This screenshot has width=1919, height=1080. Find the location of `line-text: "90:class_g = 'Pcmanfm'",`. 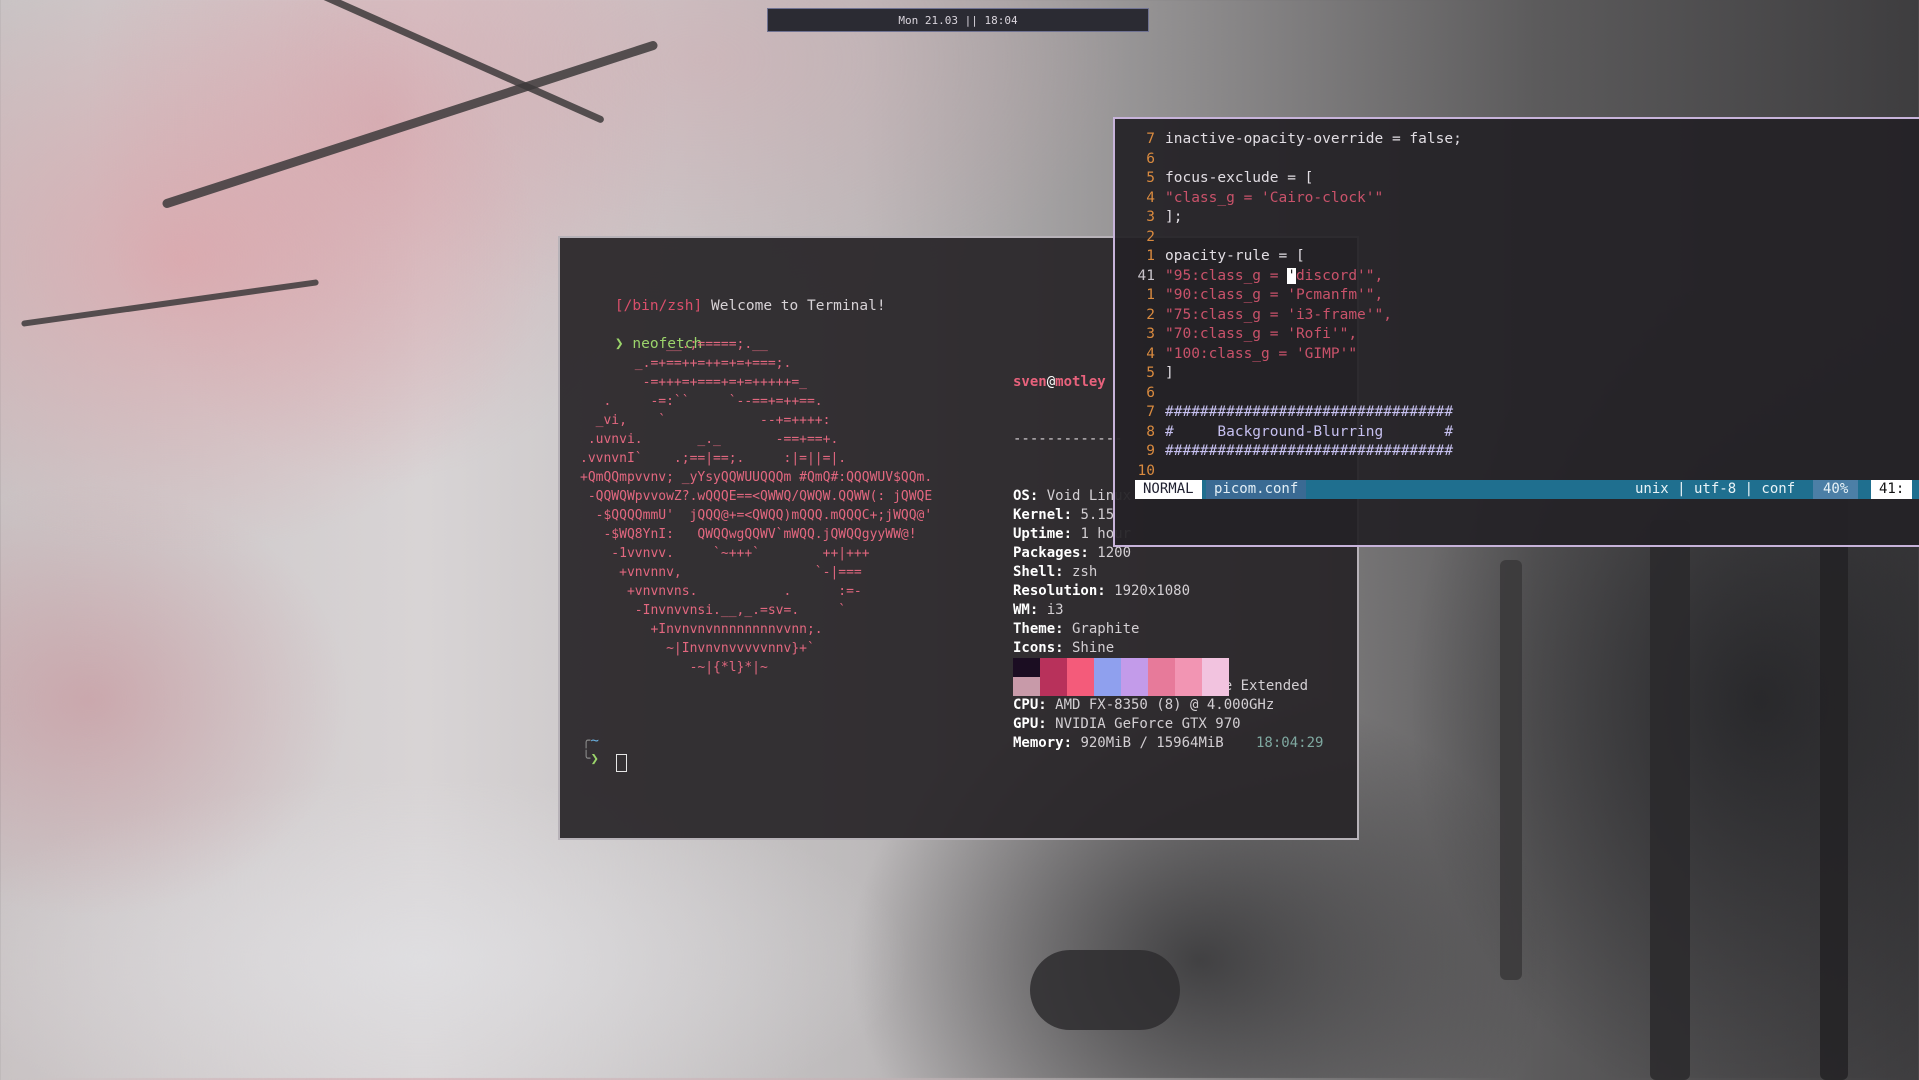

line-text: "90:class_g = 'Pcmanfm'", is located at coordinates (1274, 295).